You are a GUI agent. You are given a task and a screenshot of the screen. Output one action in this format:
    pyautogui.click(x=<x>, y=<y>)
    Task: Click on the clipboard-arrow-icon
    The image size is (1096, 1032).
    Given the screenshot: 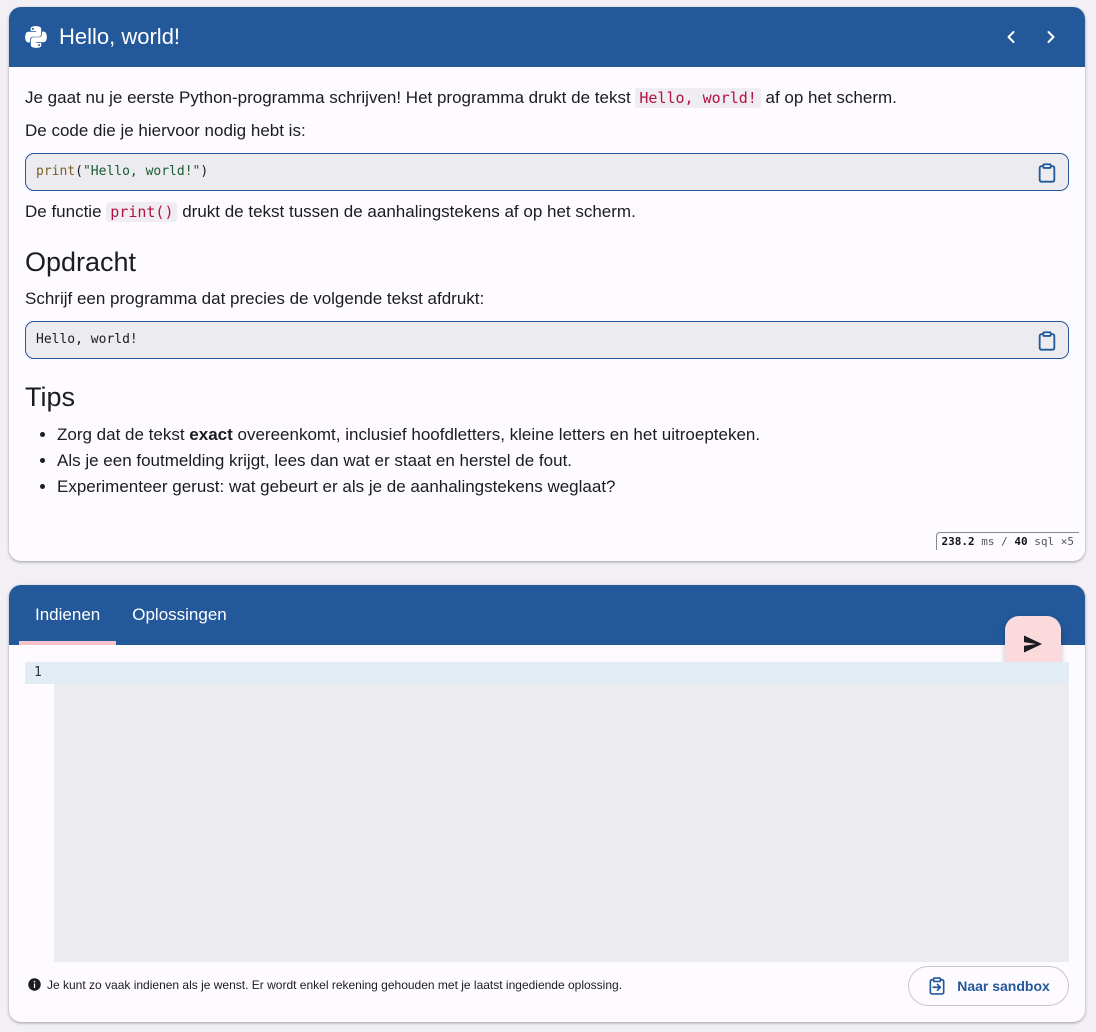 What is the action you would take?
    pyautogui.click(x=937, y=986)
    